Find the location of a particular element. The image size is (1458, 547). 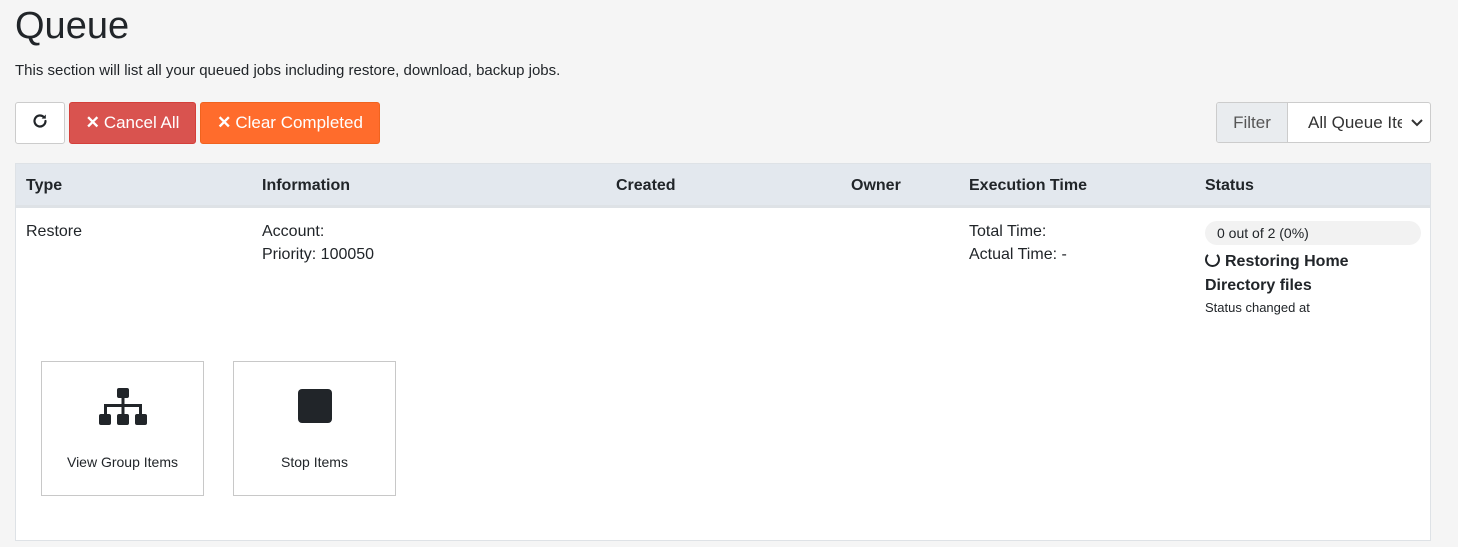

spinner-icon is located at coordinates (1212, 259).